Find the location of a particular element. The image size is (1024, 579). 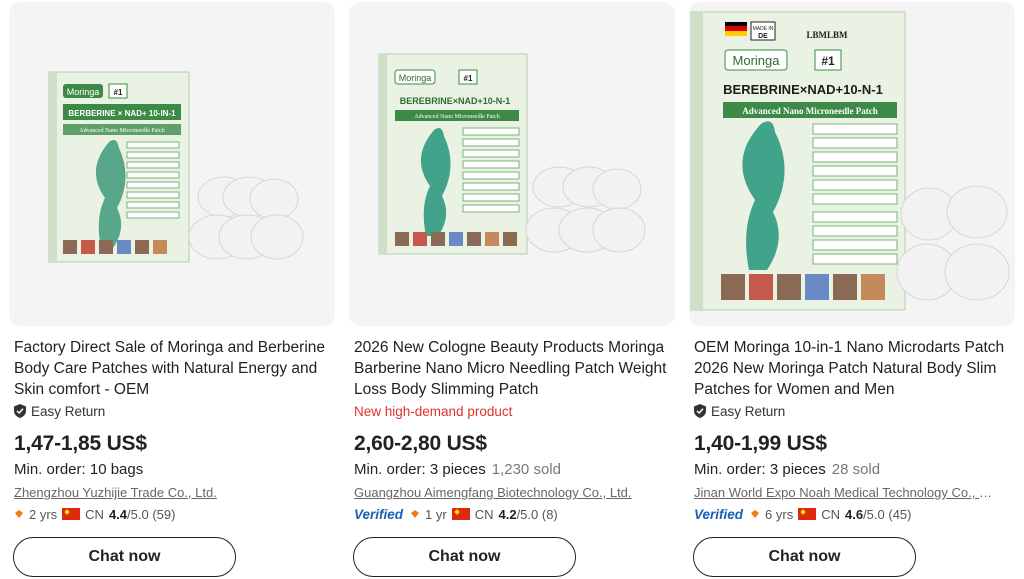

sold-count: 28 sold is located at coordinates (856, 469).